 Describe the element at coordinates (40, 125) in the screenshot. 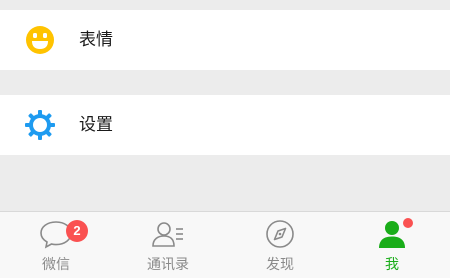

I see `gear-icon` at that location.